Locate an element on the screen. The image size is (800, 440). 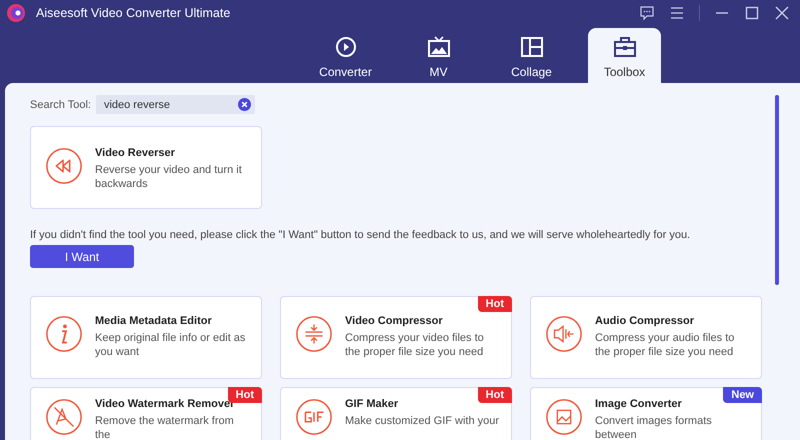
compress-icon is located at coordinates (314, 334).